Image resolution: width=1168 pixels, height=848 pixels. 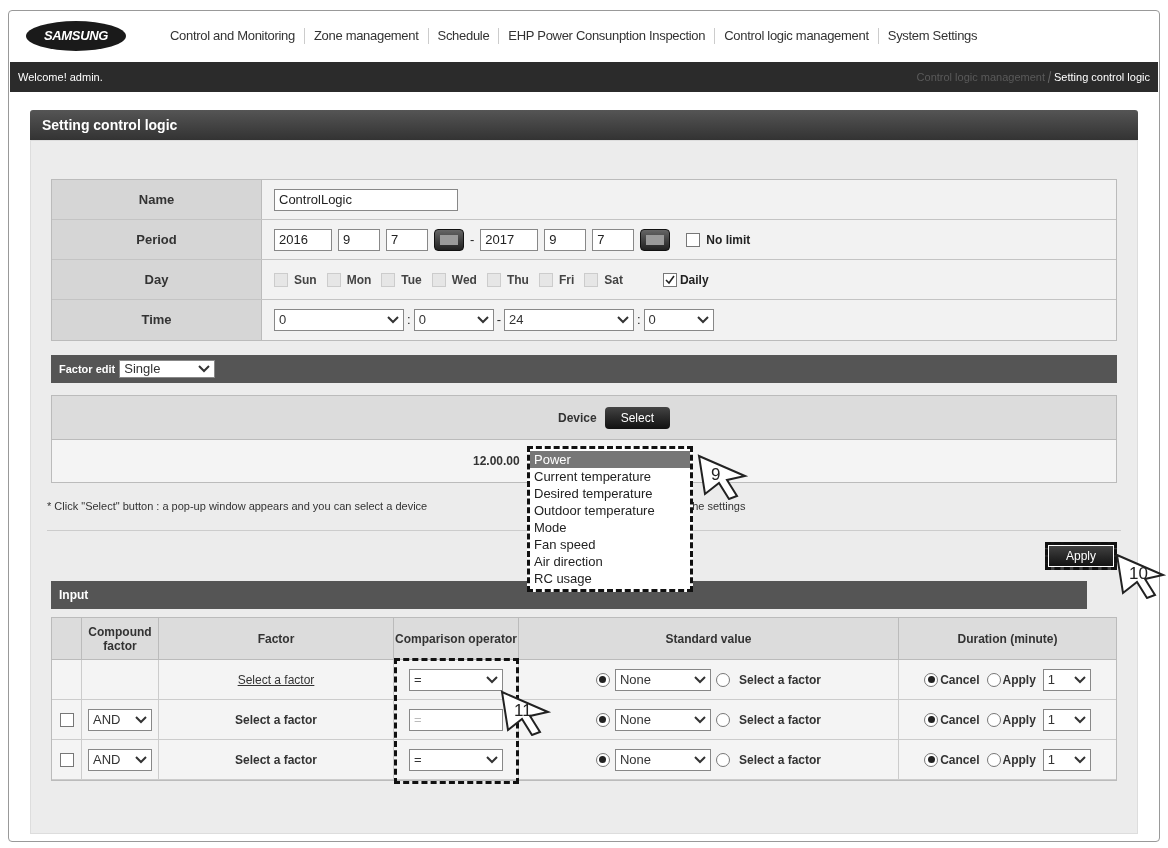 What do you see at coordinates (509, 239) in the screenshot?
I see `text-field: 2017` at bounding box center [509, 239].